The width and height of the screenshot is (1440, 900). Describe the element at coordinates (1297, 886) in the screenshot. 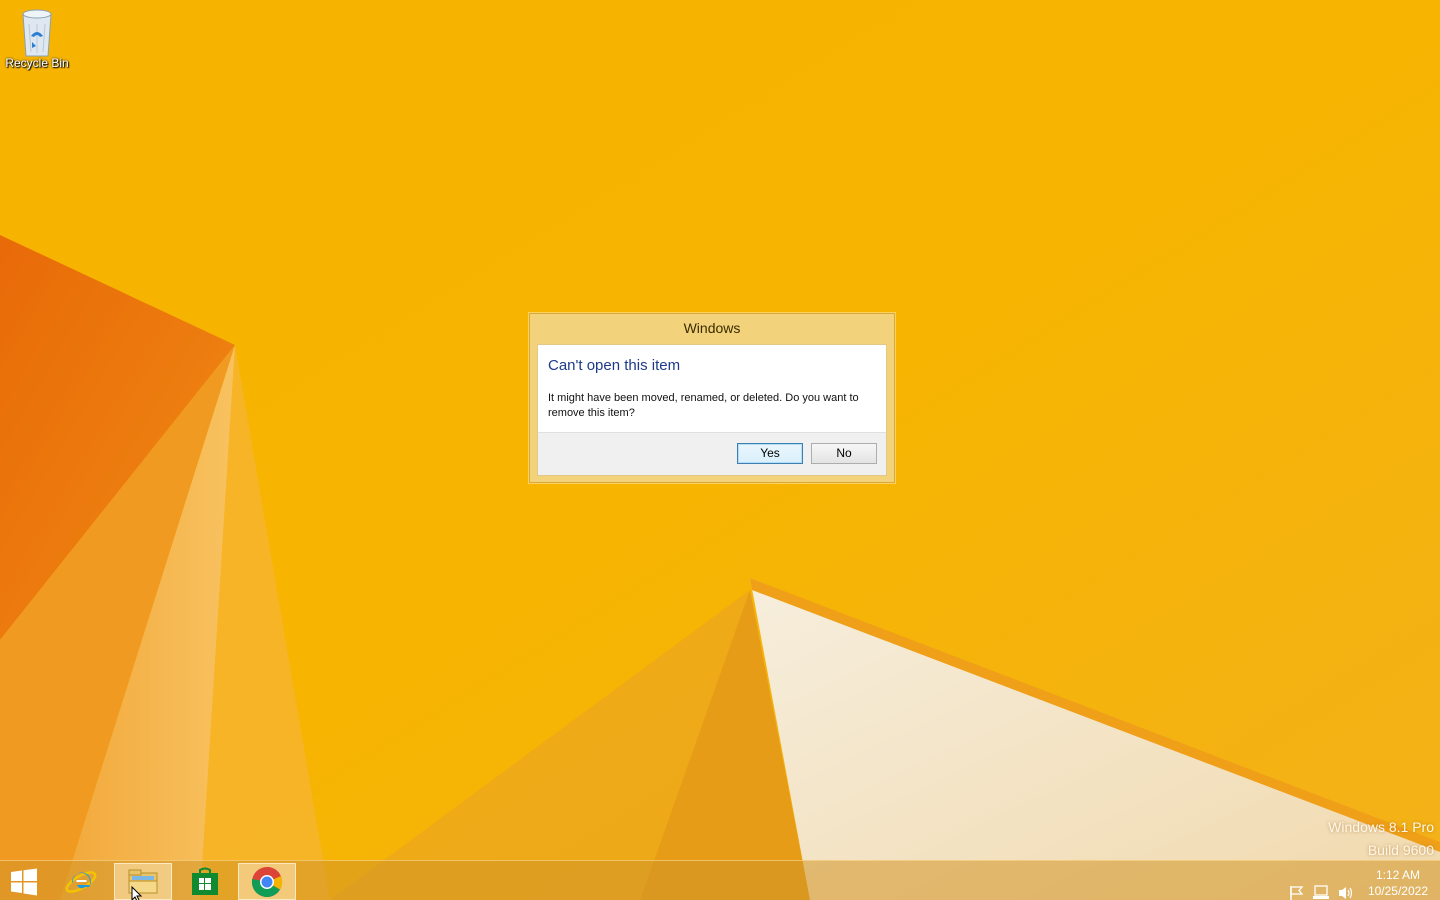

I see `action-center-flag-icon` at that location.